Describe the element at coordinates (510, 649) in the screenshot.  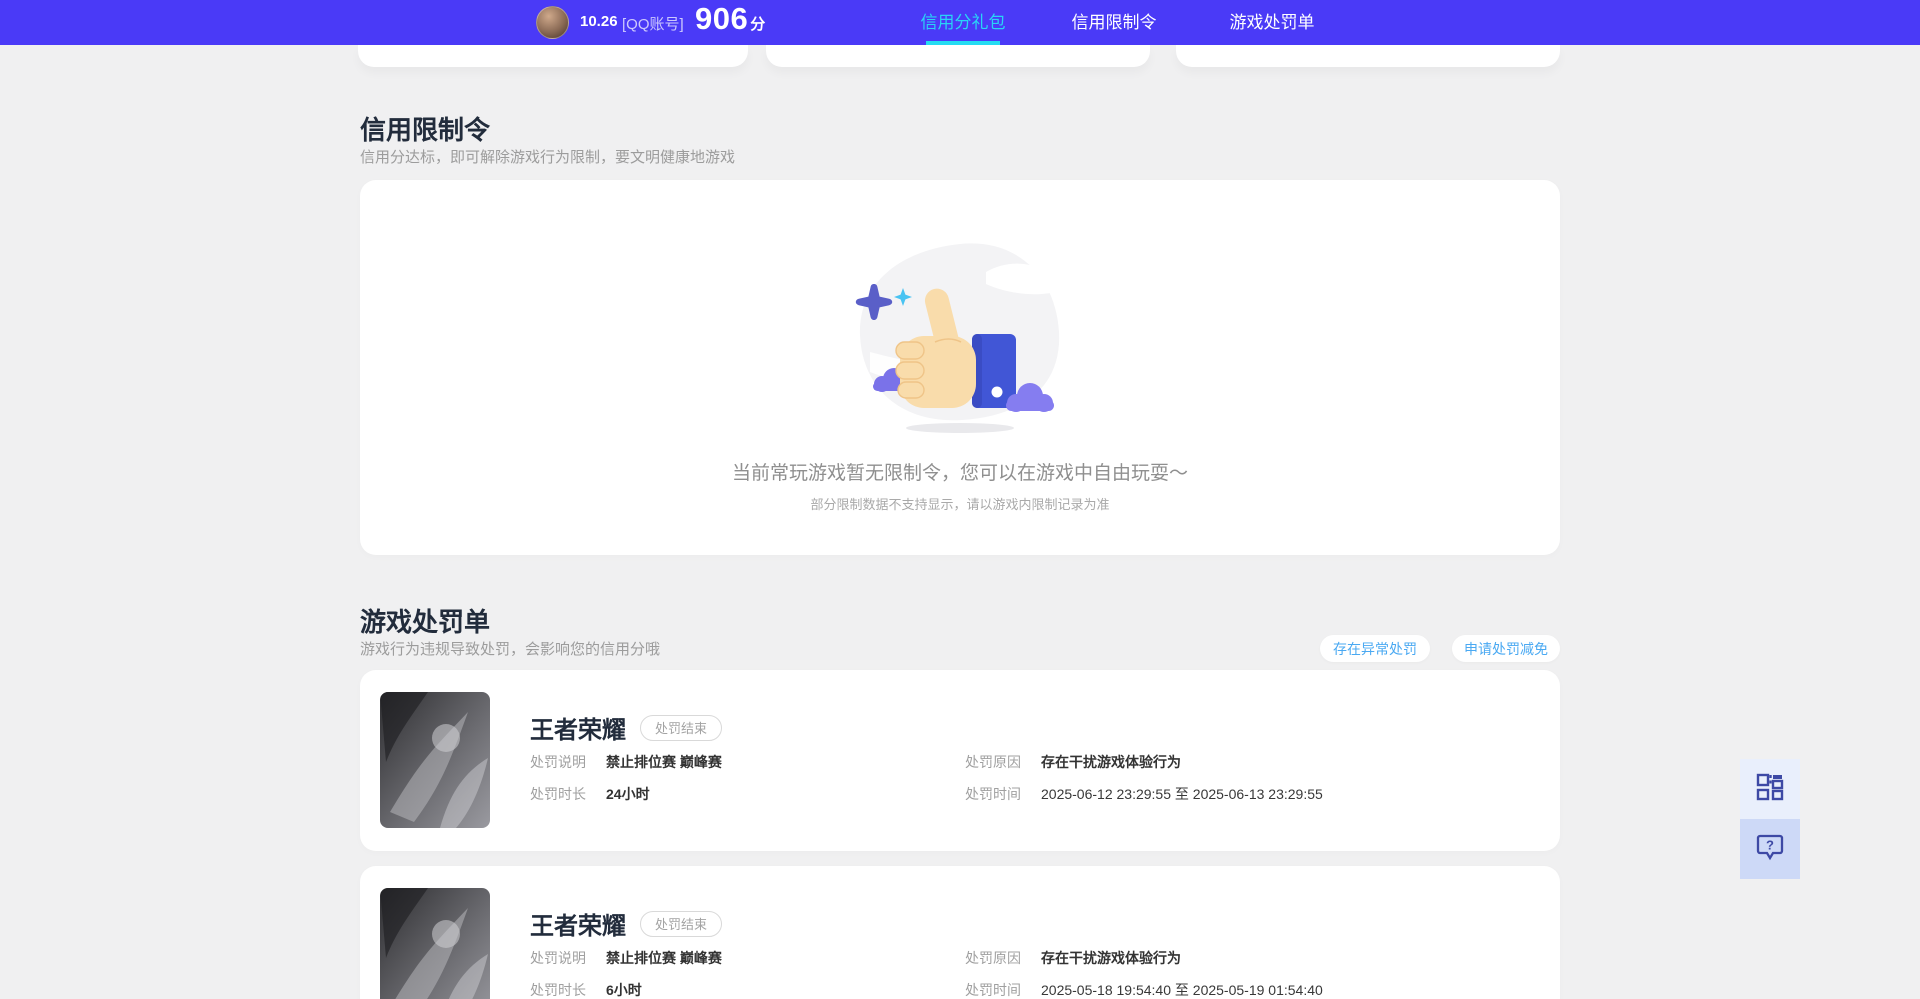
I see `punishment-section-subtitle: 游戏行为违规导致处罚，会影响您的信用分哦` at that location.